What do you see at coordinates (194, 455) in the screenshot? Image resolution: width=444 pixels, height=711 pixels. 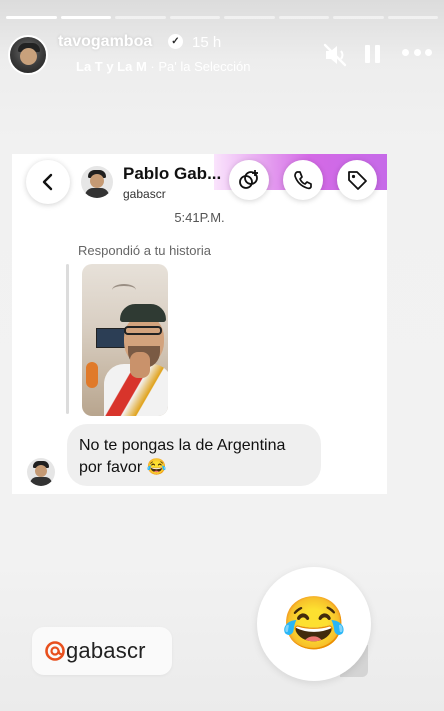 I see `message-bubble: No te pongas la de Argentina por favor 😂` at bounding box center [194, 455].